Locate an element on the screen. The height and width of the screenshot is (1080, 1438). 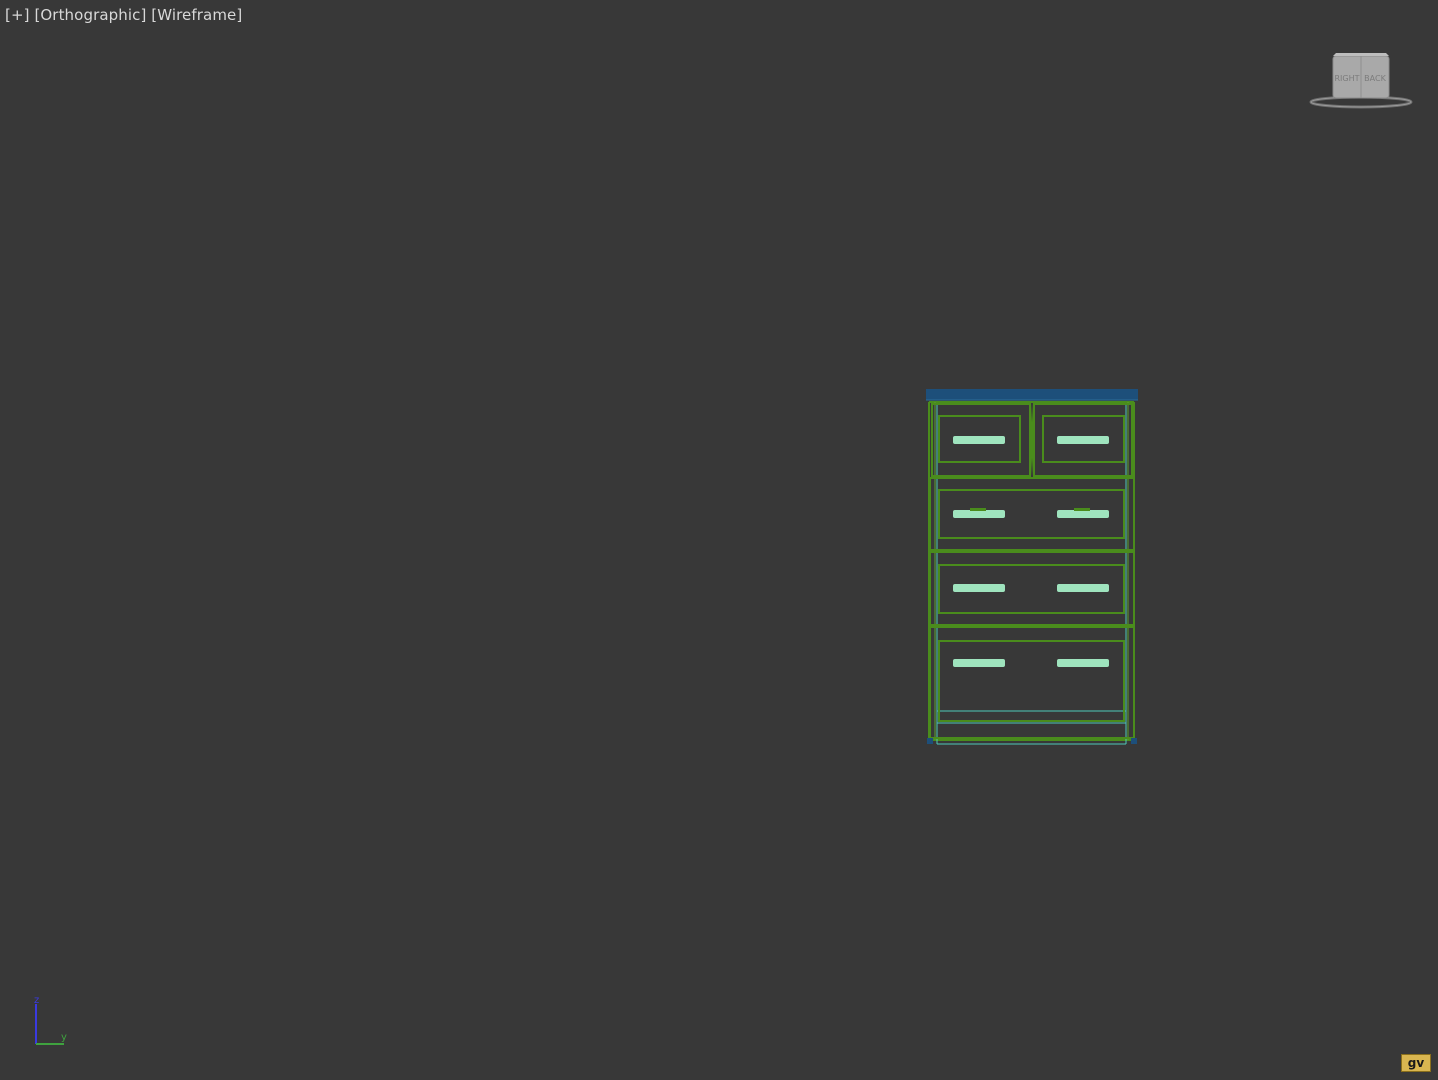
viewcube-face-back: BACK is located at coordinates (1375, 78).